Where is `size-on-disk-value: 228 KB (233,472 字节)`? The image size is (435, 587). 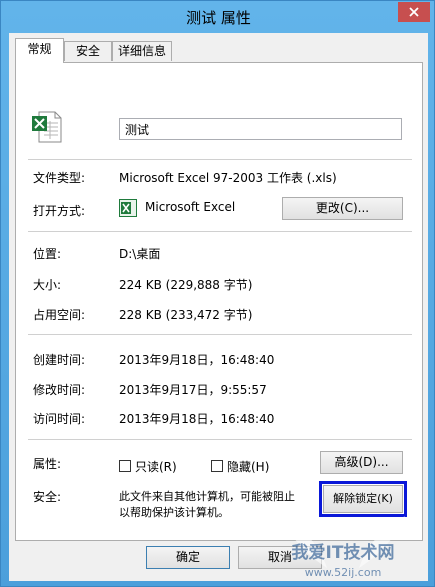
size-on-disk-value: 228 KB (233,472 字节) is located at coordinates (186, 315).